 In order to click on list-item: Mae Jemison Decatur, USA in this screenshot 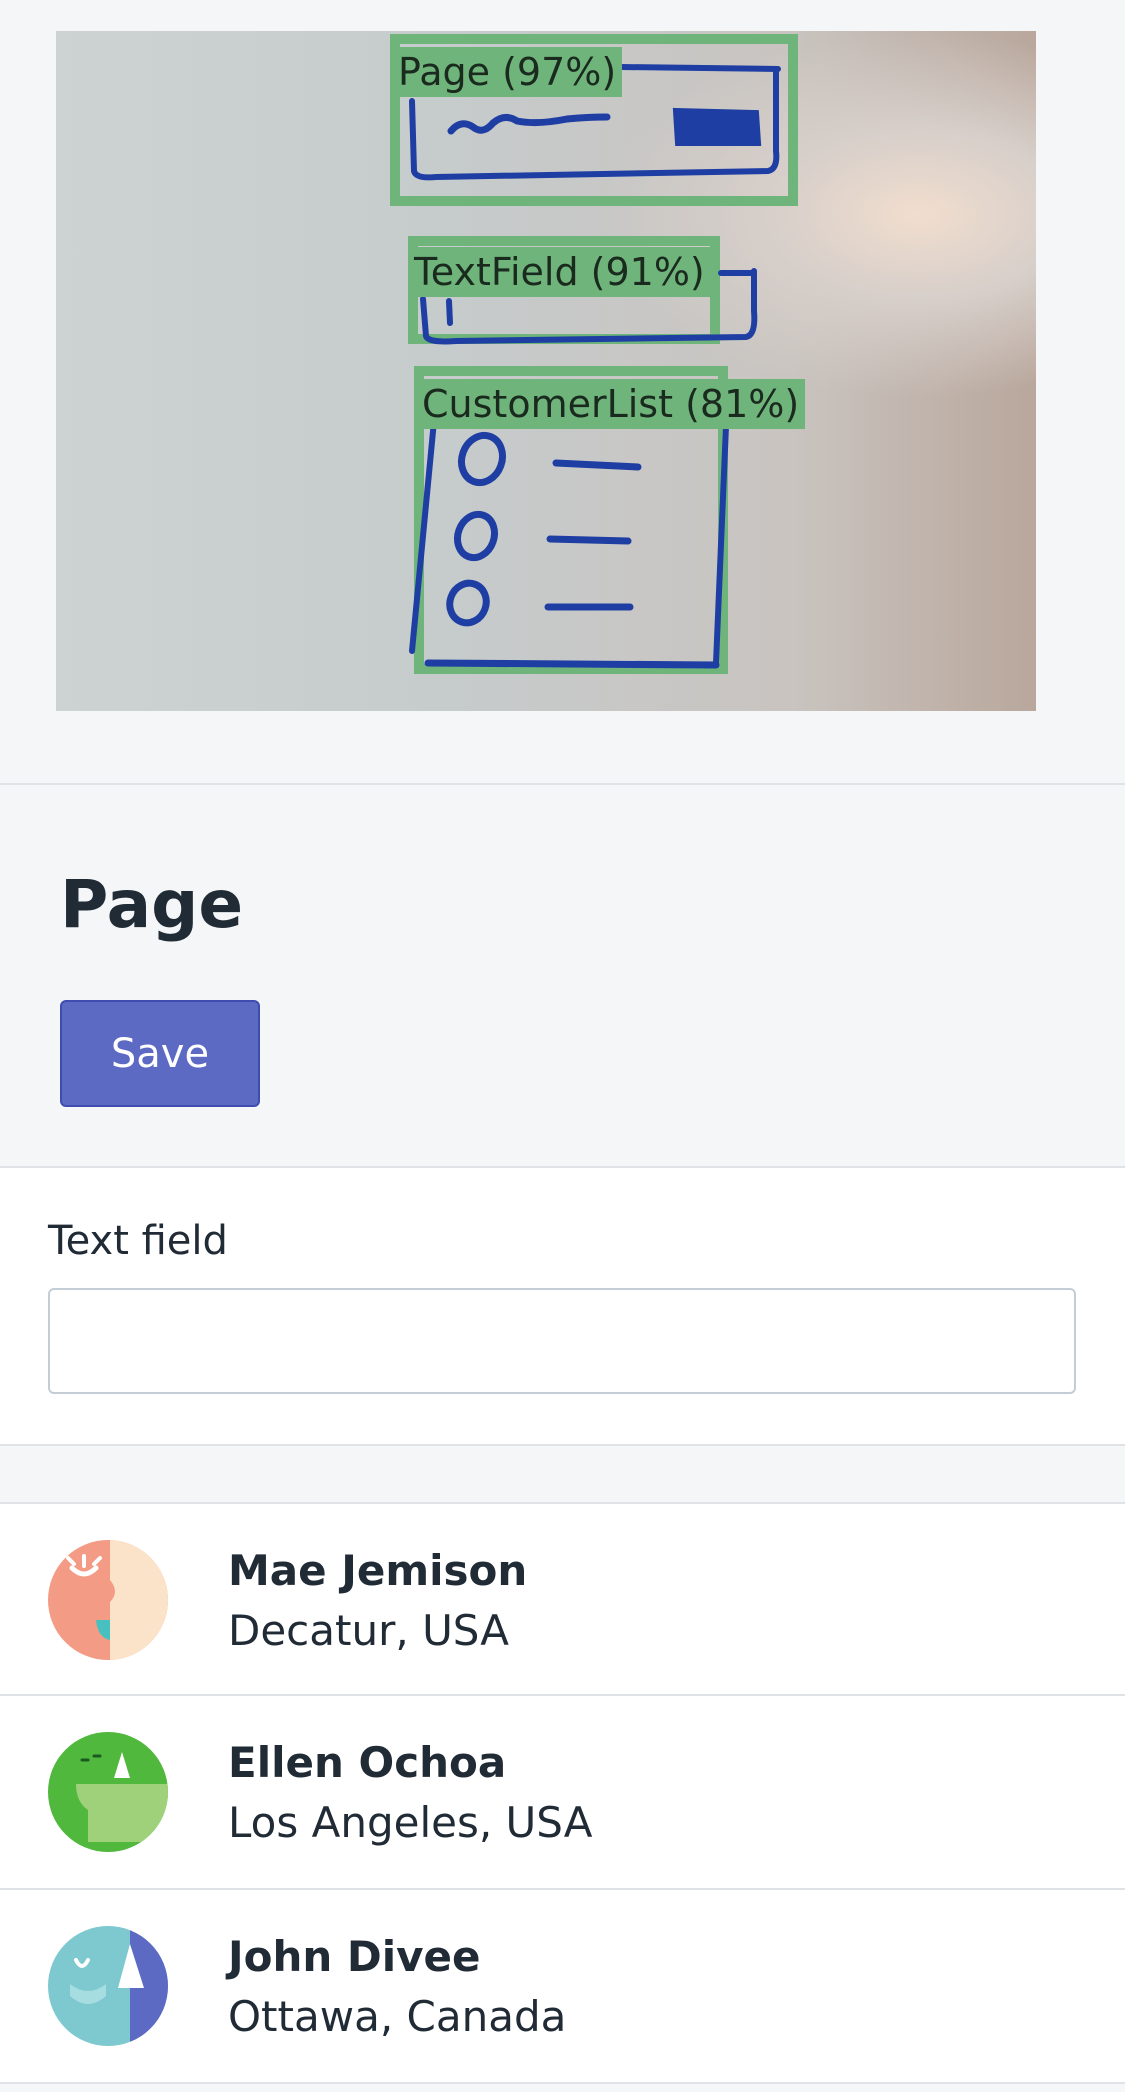, I will do `click(562, 1599)`.